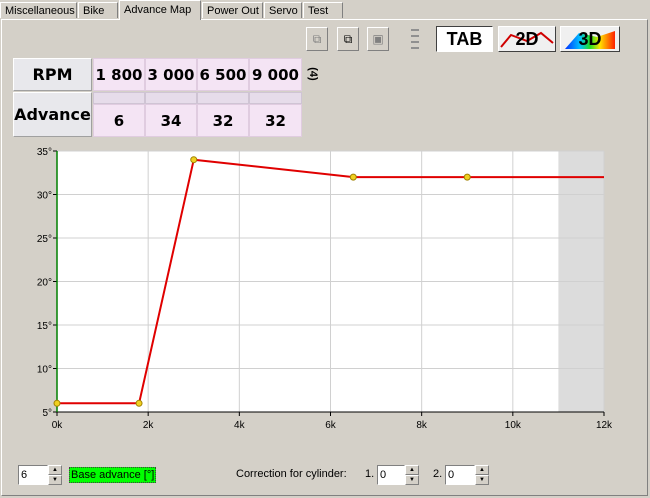 The width and height of the screenshot is (650, 498). I want to click on clipboard-button: ▣, so click(378, 39).